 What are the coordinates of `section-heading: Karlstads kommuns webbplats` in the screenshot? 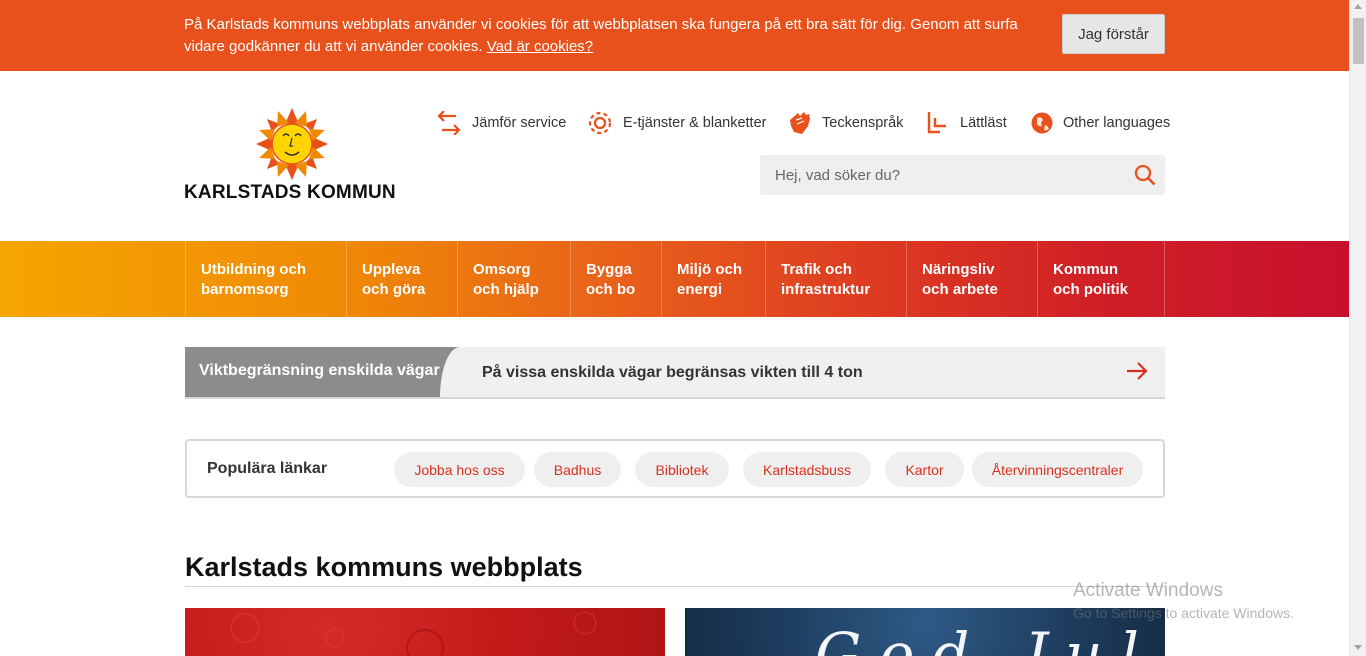 It's located at (675, 569).